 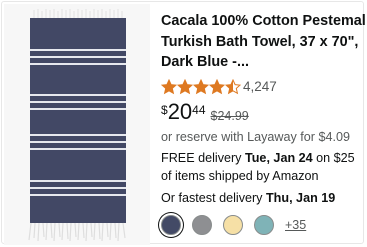 I want to click on rating-row: 4,247, so click(x=263, y=87).